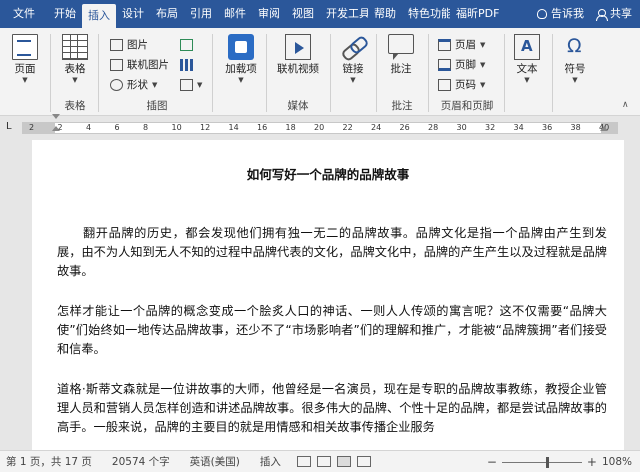 This screenshot has height=472, width=640. What do you see at coordinates (541, 462) in the screenshot?
I see `zoom-slider` at bounding box center [541, 462].